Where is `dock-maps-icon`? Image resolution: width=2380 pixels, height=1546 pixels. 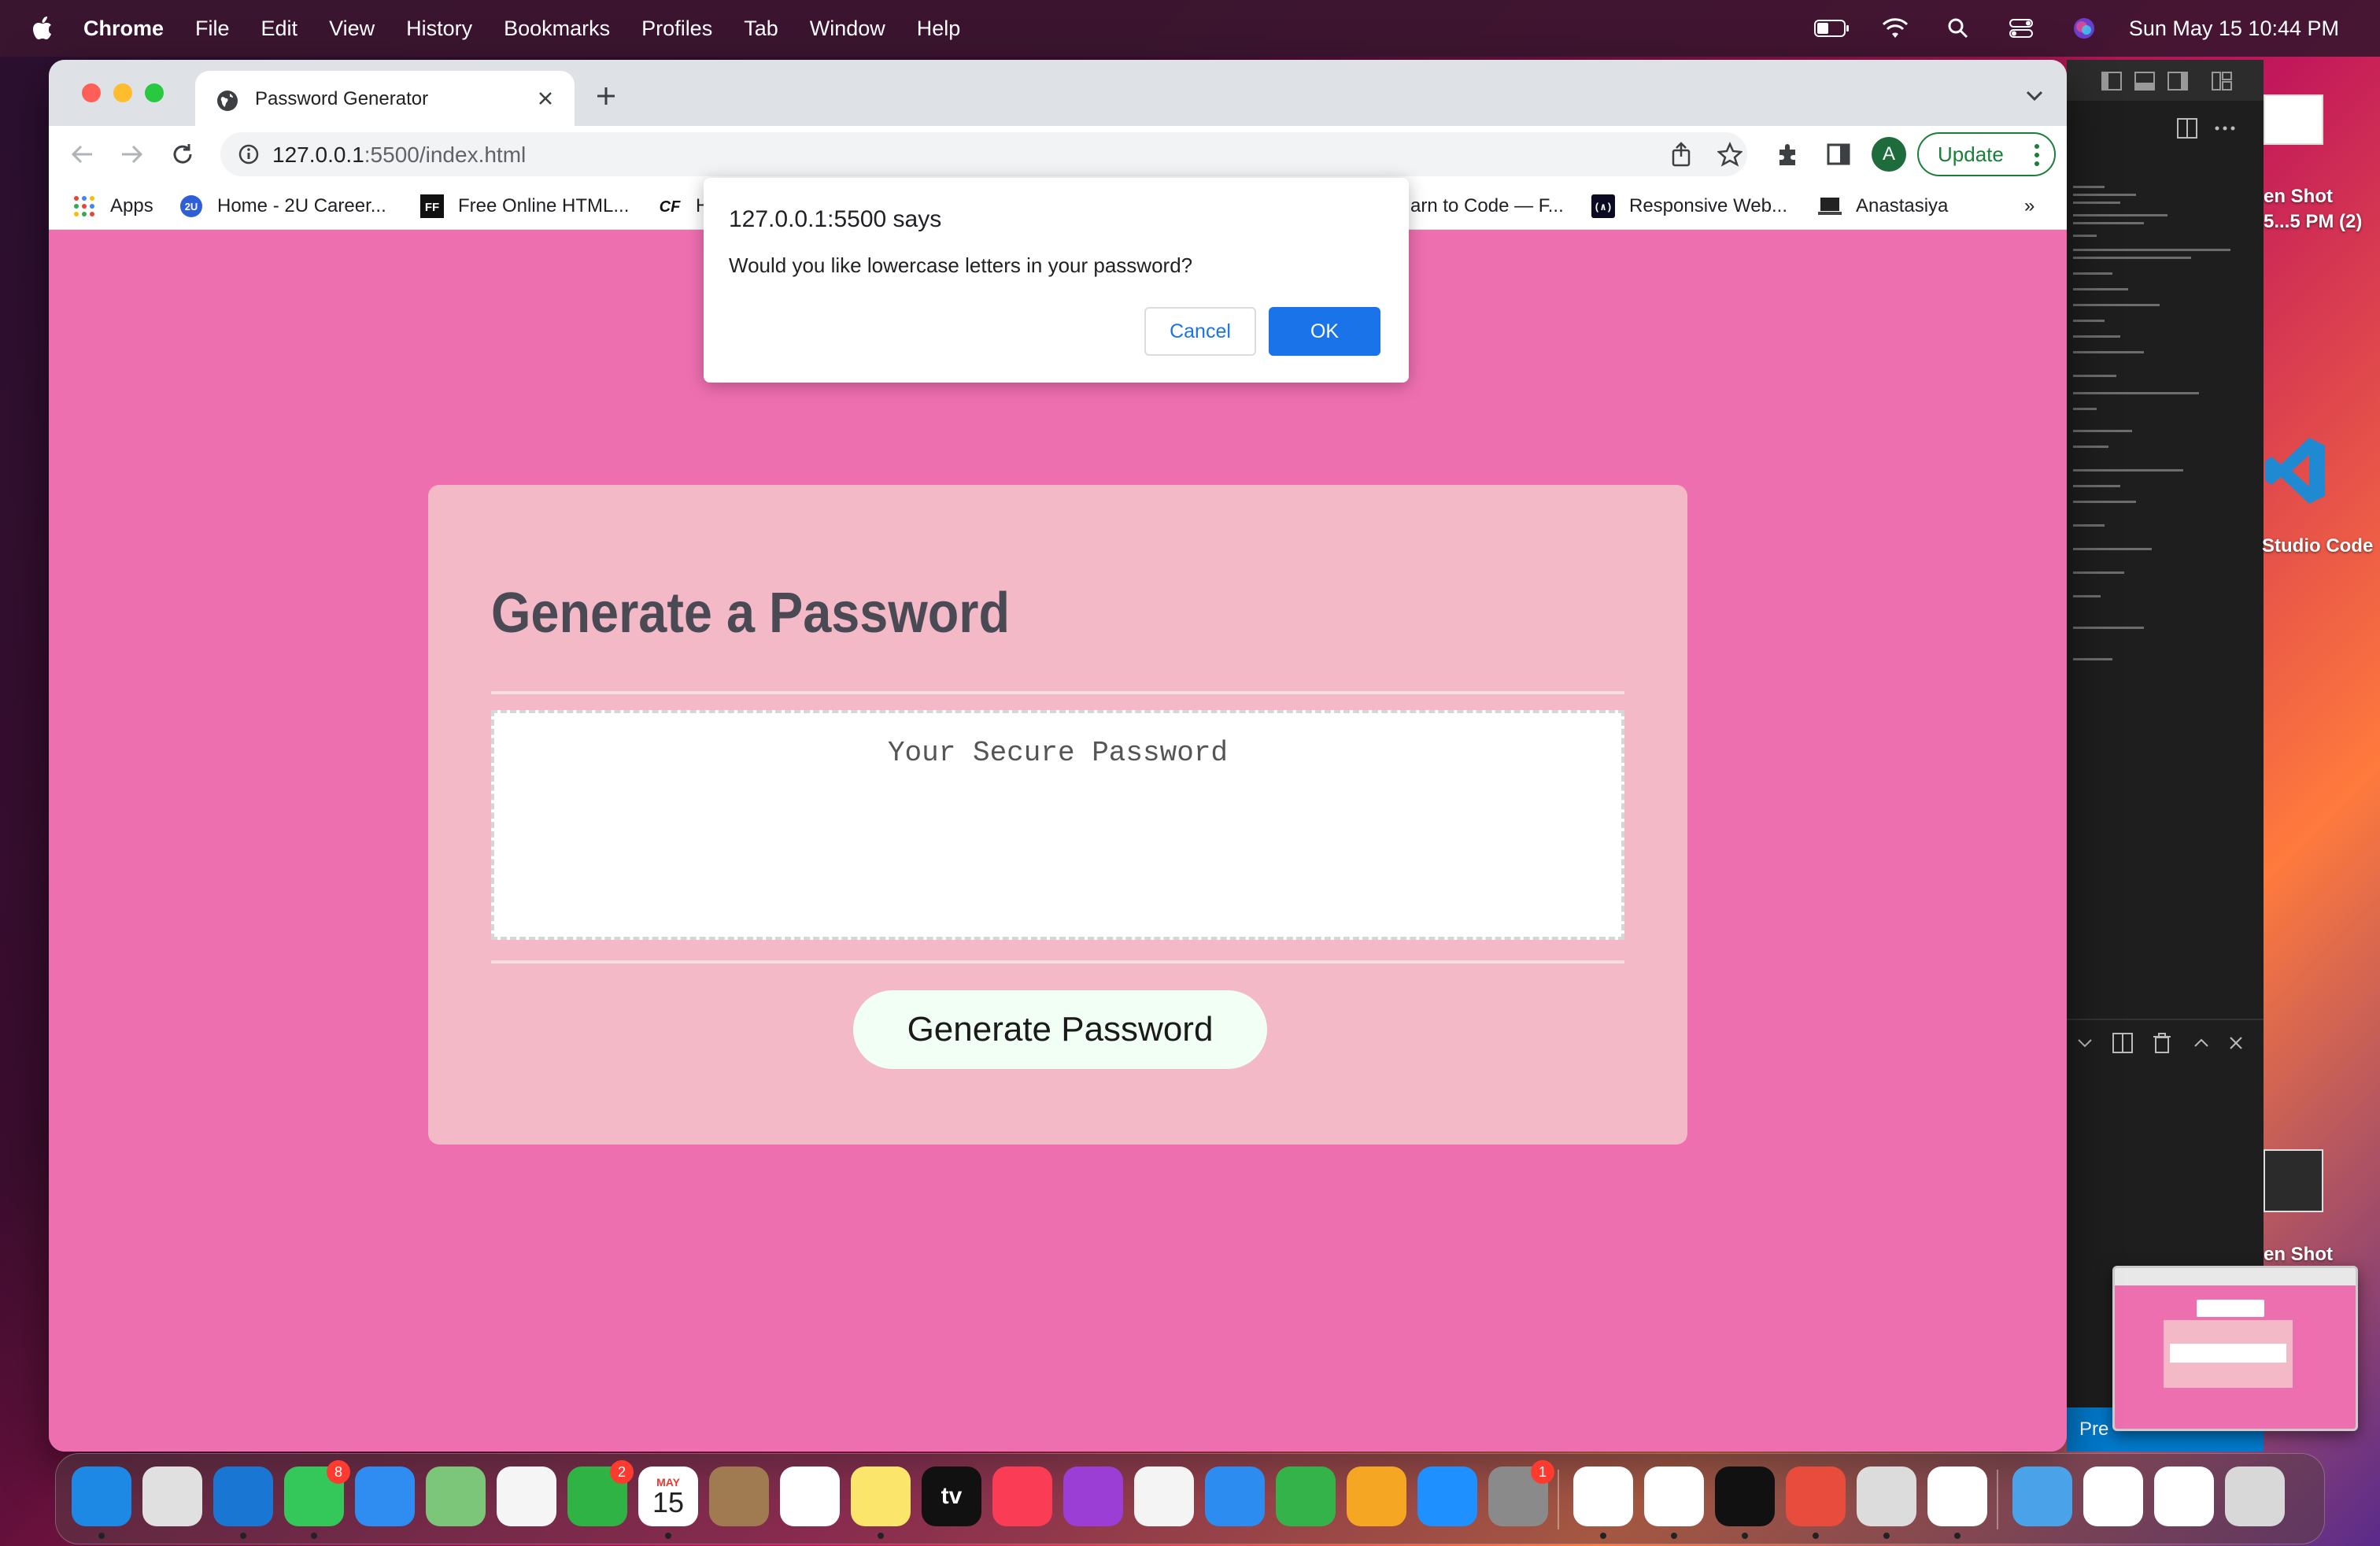
dock-maps-icon is located at coordinates (456, 1496).